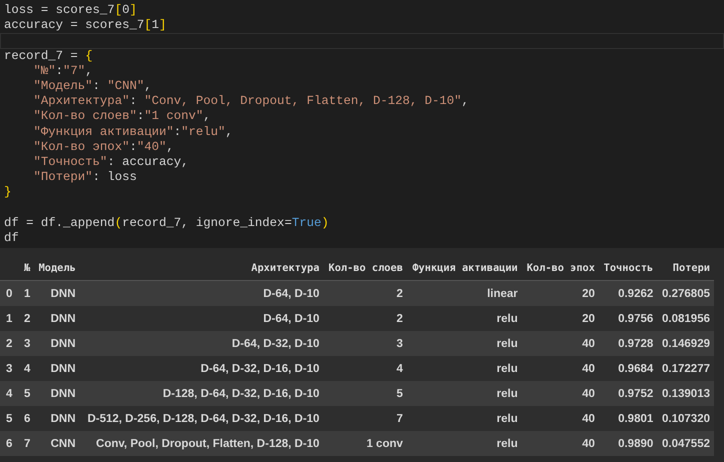  Describe the element at coordinates (636, 394) in the screenshot. I see `table-cell: 0.9752` at that location.